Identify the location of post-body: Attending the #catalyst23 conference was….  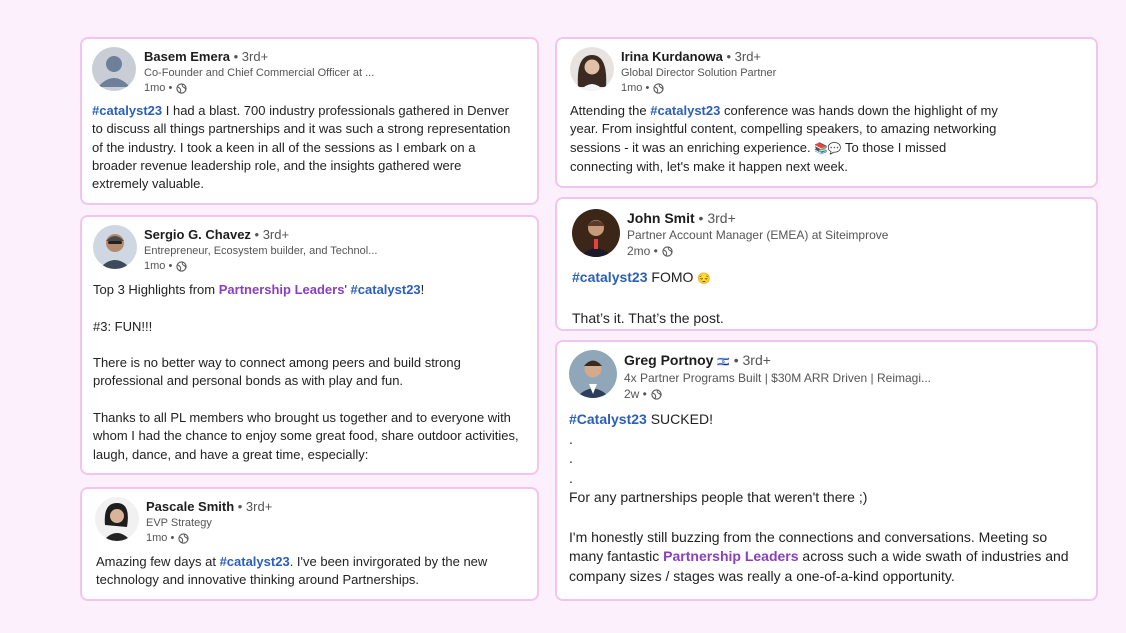
(786, 139).